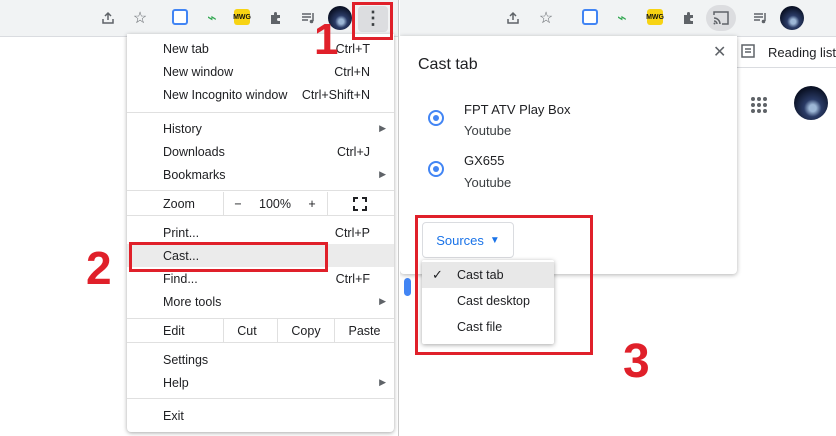 The height and width of the screenshot is (436, 836). I want to click on menu-item-settings: Settings, so click(260, 359).